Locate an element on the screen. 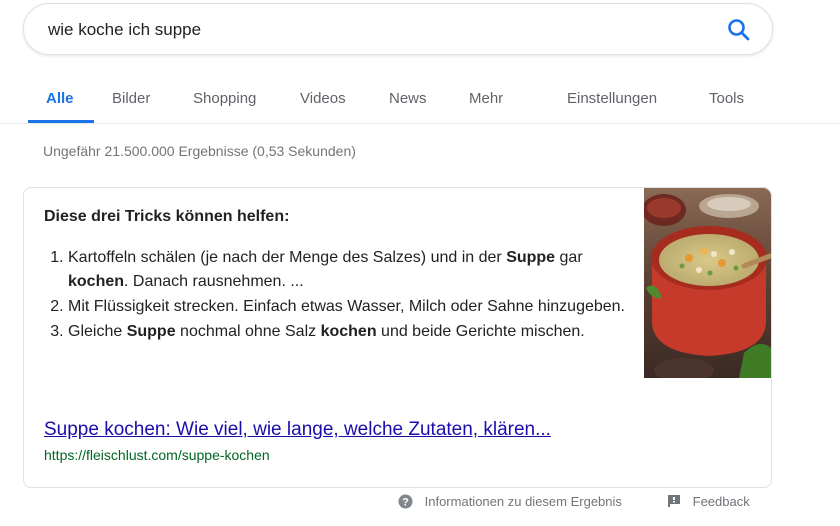  tab-news: News is located at coordinates (408, 98).